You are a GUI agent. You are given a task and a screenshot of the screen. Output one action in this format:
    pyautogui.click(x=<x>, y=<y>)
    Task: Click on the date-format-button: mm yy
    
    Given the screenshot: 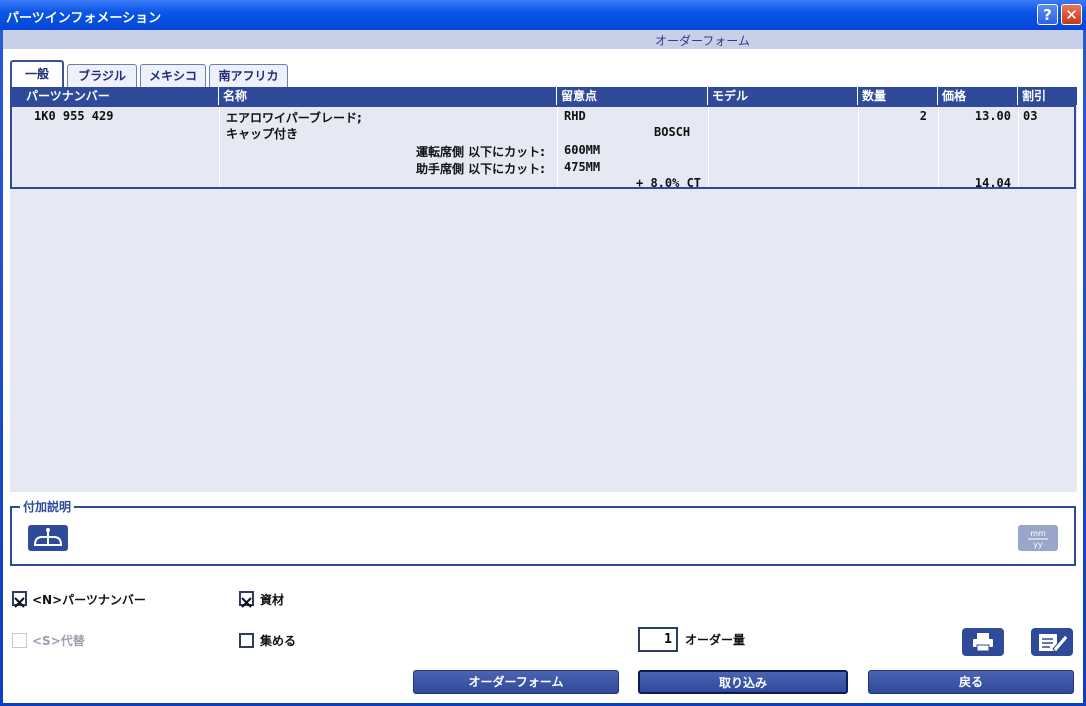 What is the action you would take?
    pyautogui.click(x=1038, y=538)
    